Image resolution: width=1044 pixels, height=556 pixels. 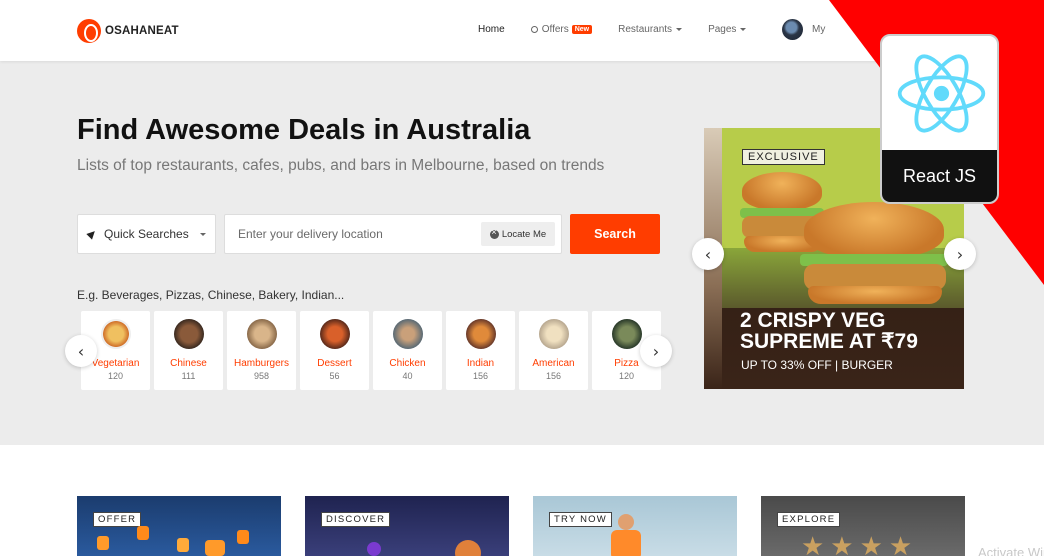 I want to click on category-count: 111, so click(x=188, y=376).